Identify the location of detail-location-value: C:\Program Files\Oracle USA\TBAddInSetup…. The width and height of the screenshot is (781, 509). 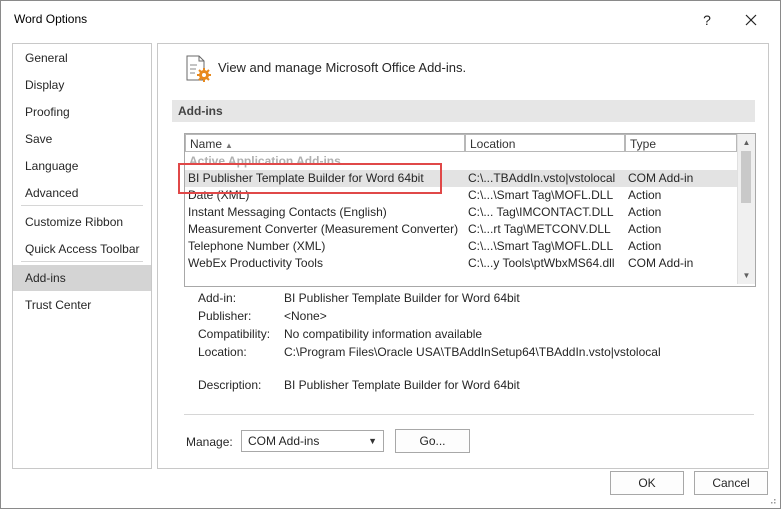
(472, 352).